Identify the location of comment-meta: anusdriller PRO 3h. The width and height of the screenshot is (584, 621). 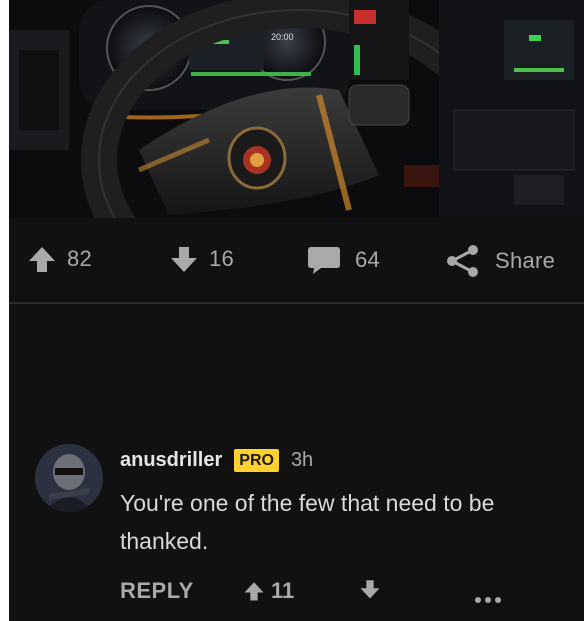
(216, 460).